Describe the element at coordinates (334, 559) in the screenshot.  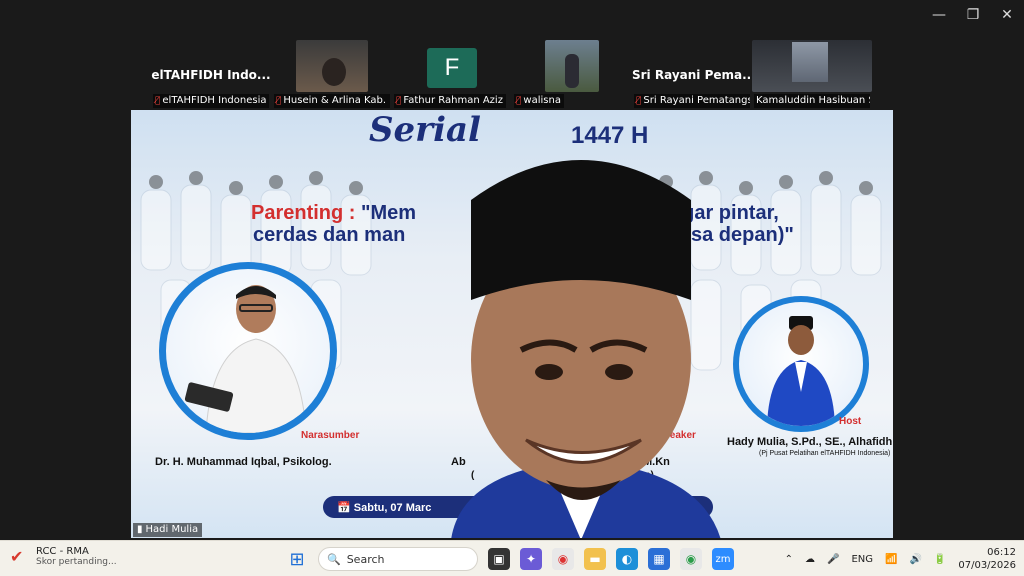
I see `search-icon: 🔍` at that location.